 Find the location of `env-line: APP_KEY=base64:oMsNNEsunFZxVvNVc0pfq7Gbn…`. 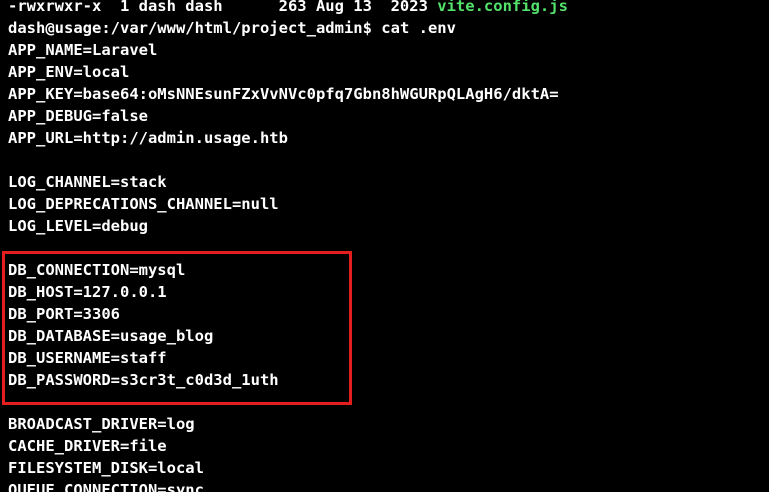

env-line: APP_KEY=base64:oMsNNEsunFZxVvNVc0pfq7Gbn… is located at coordinates (283, 94).